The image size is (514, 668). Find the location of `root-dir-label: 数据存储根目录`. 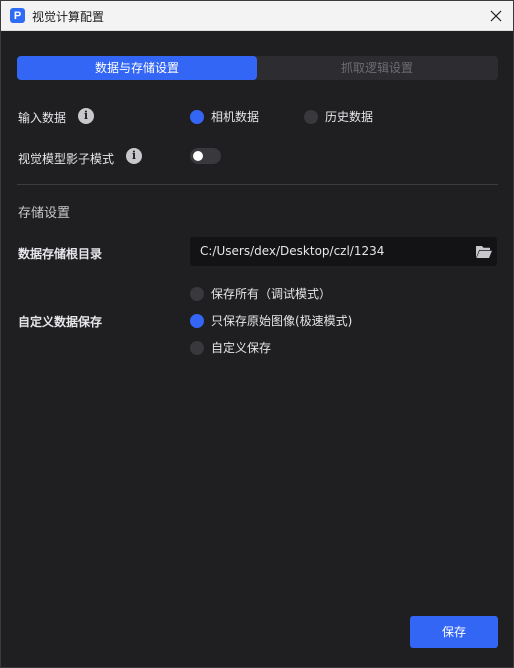

root-dir-label: 数据存储根目录 is located at coordinates (60, 254).